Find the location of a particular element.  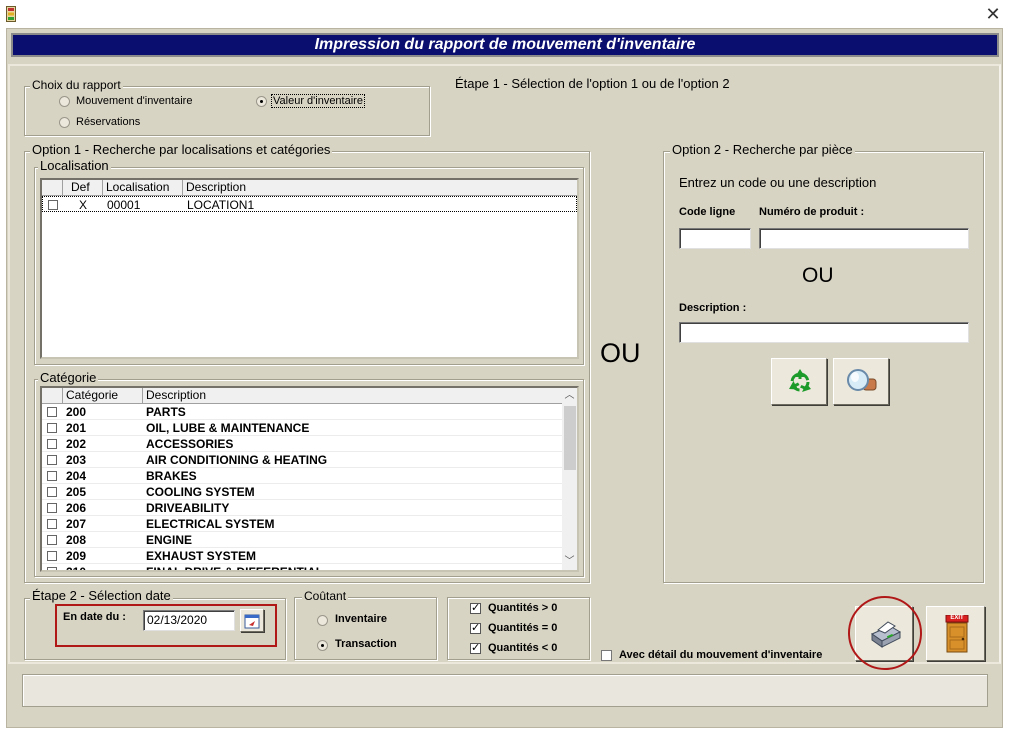

search-button is located at coordinates (861, 381).